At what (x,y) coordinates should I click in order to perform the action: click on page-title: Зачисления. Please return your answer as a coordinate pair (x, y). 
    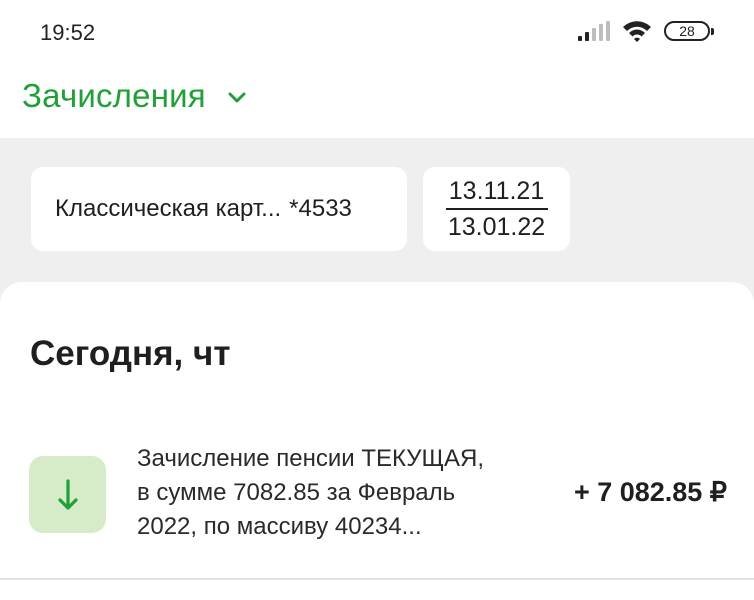
    Looking at the image, I should click on (114, 95).